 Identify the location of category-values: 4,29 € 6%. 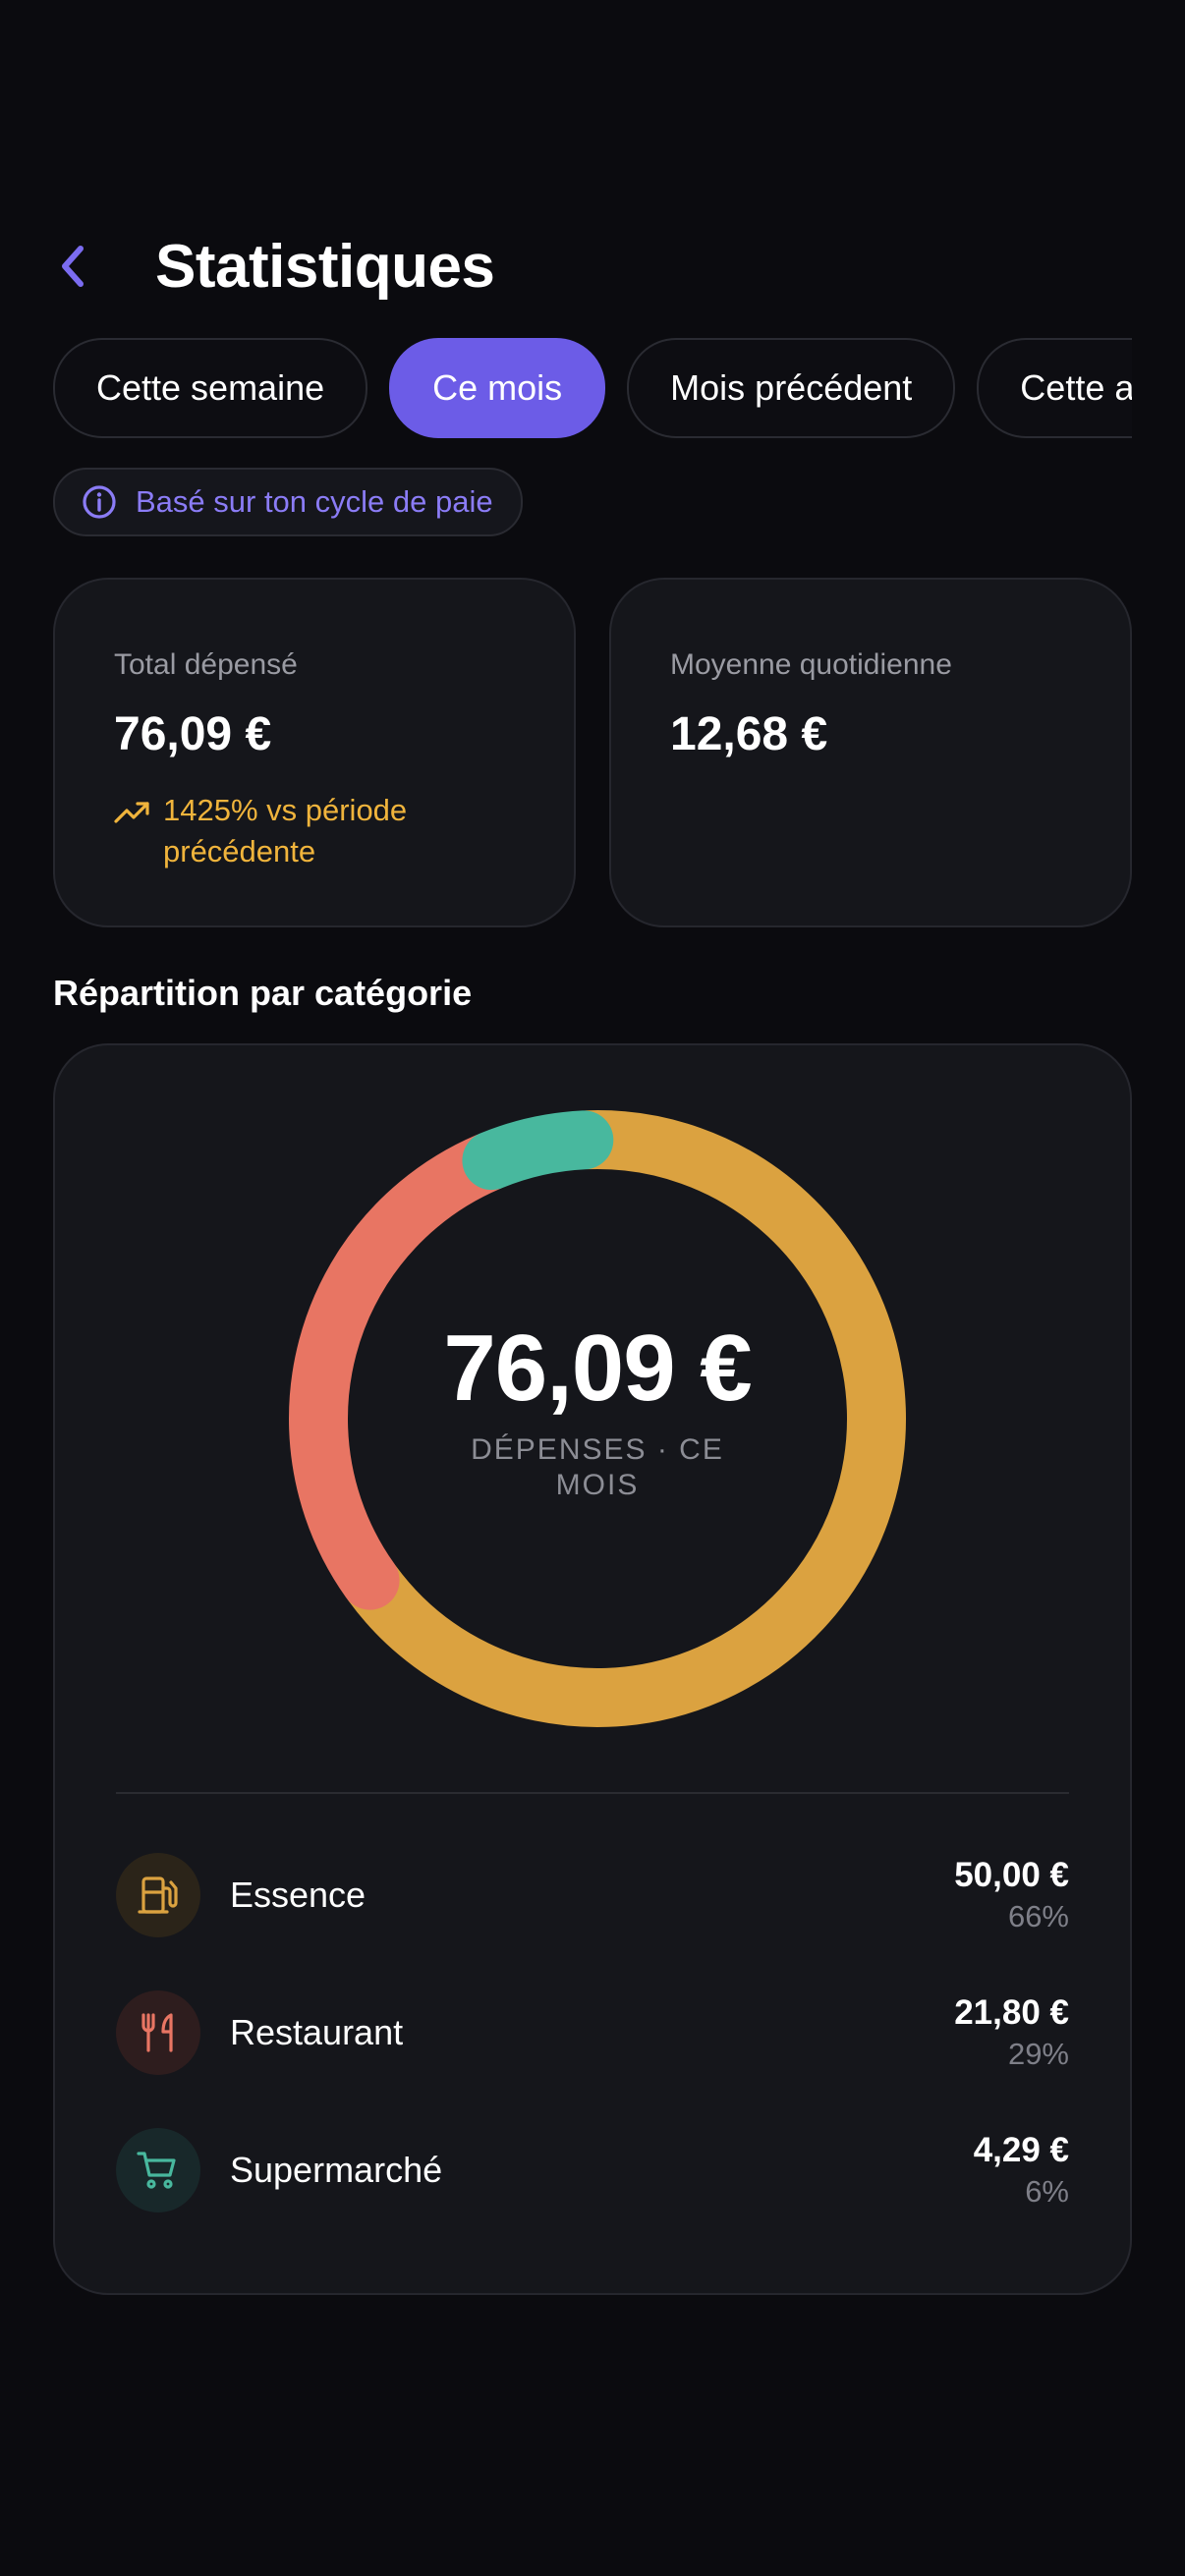
(1022, 2170).